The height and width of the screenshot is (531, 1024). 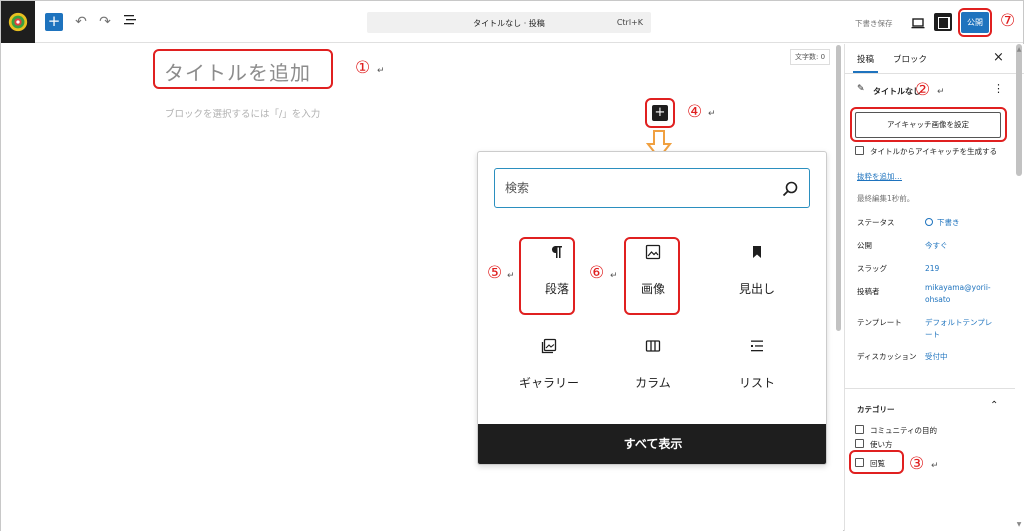 I want to click on category-row: 使い方, so click(x=874, y=444).